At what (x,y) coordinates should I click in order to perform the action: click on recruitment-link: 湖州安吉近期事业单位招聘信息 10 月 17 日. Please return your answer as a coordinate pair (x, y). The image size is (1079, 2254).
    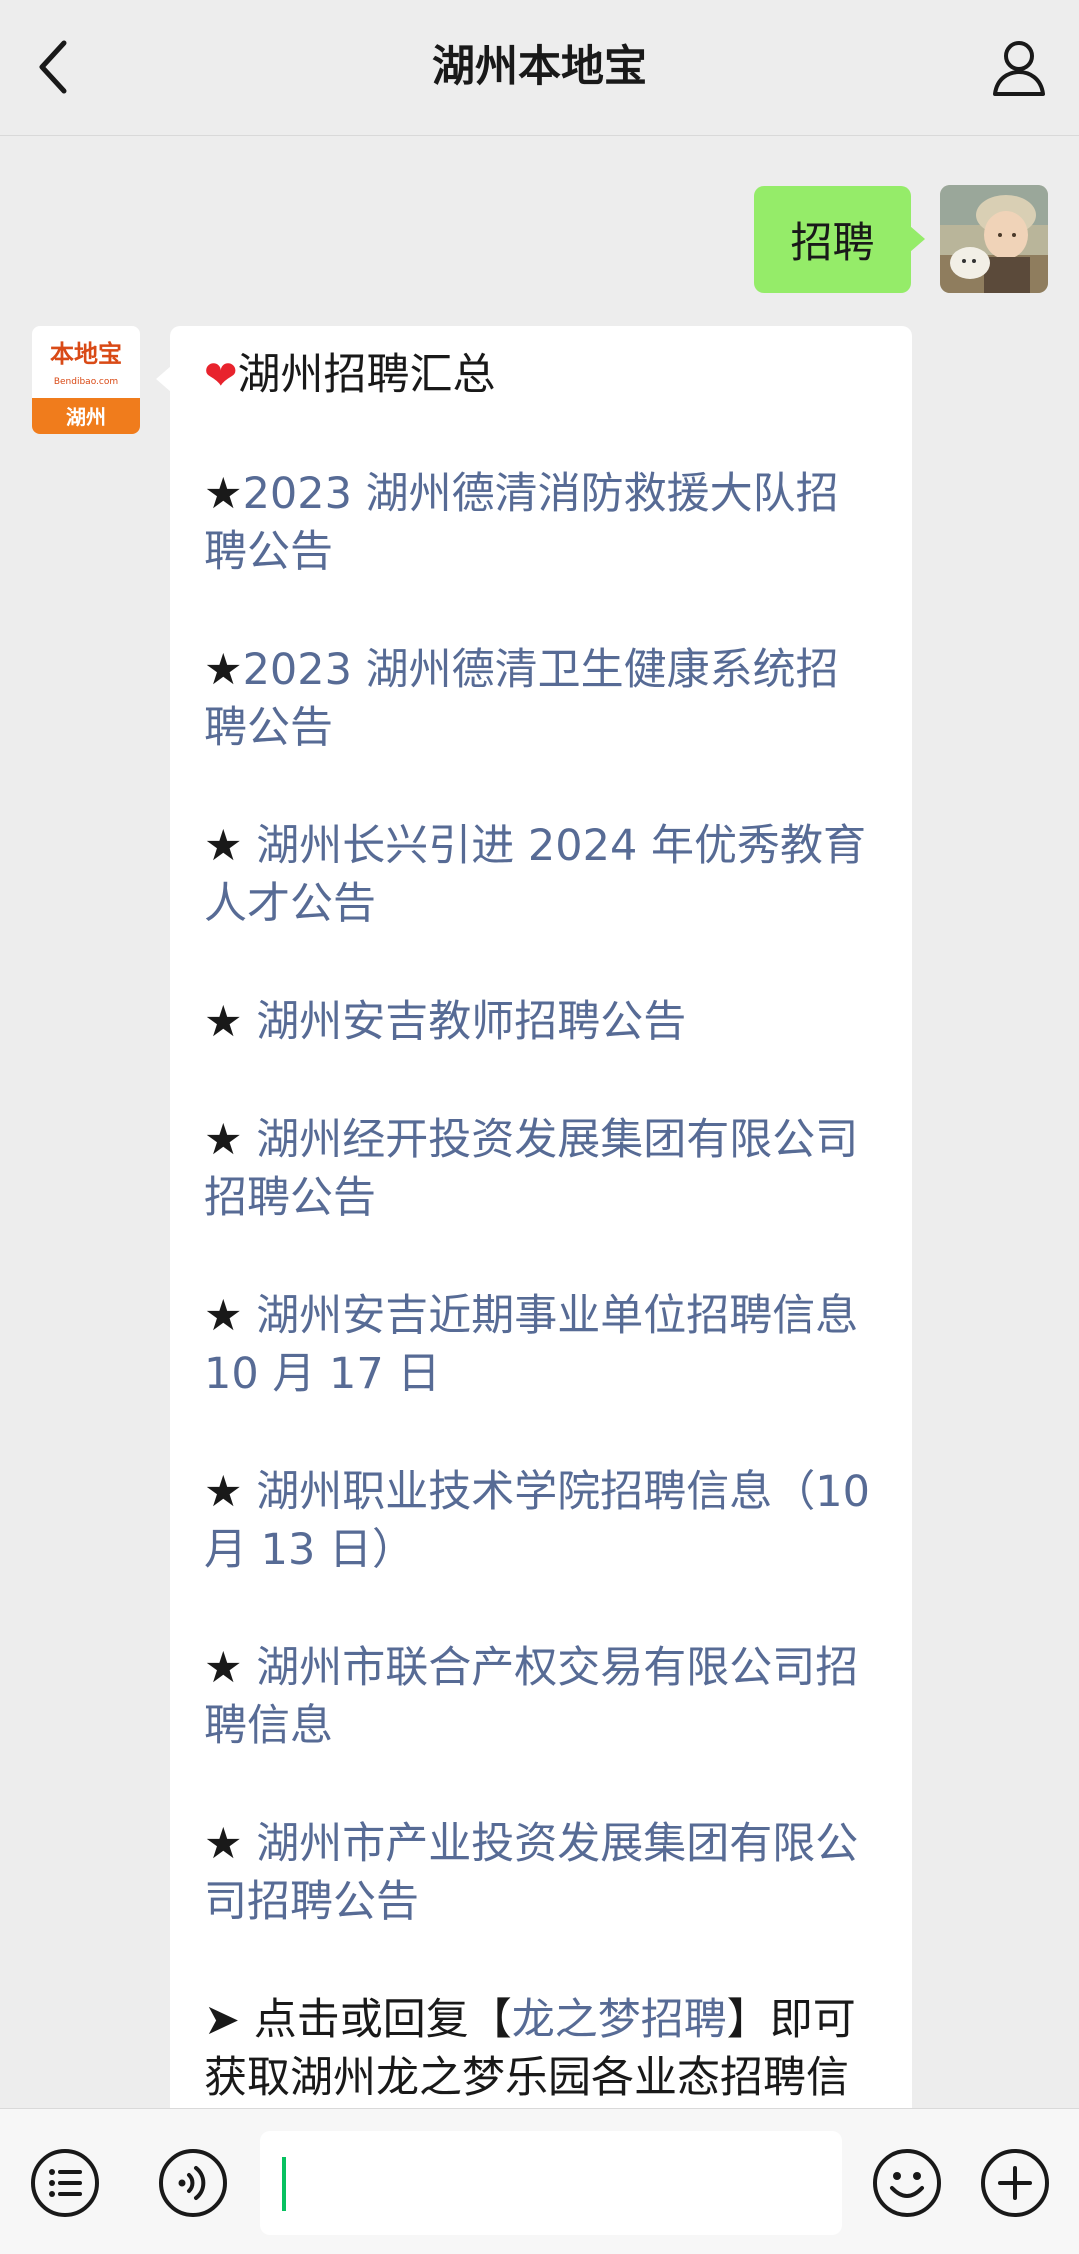
    Looking at the image, I should click on (531, 1345).